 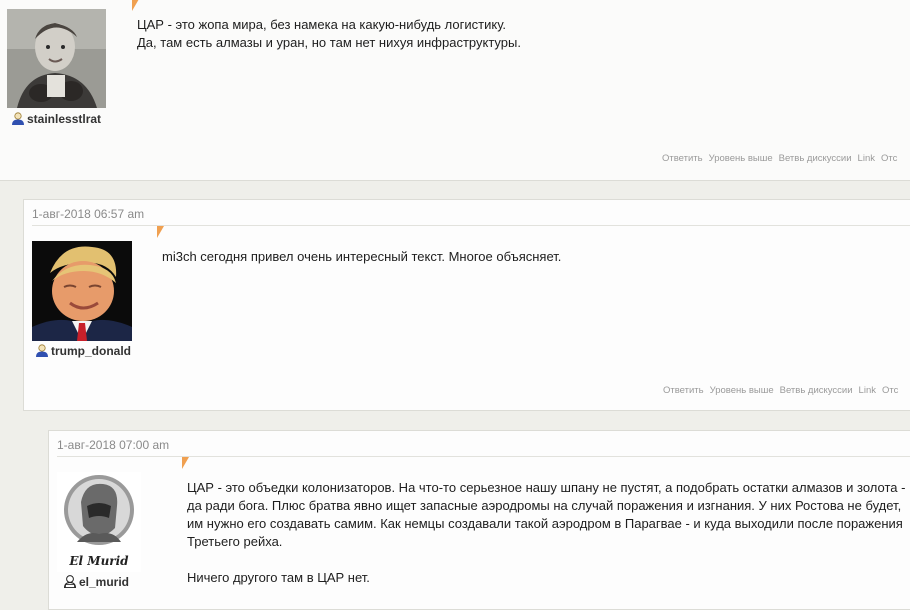 What do you see at coordinates (70, 581) in the screenshot?
I see `community-user-icon` at bounding box center [70, 581].